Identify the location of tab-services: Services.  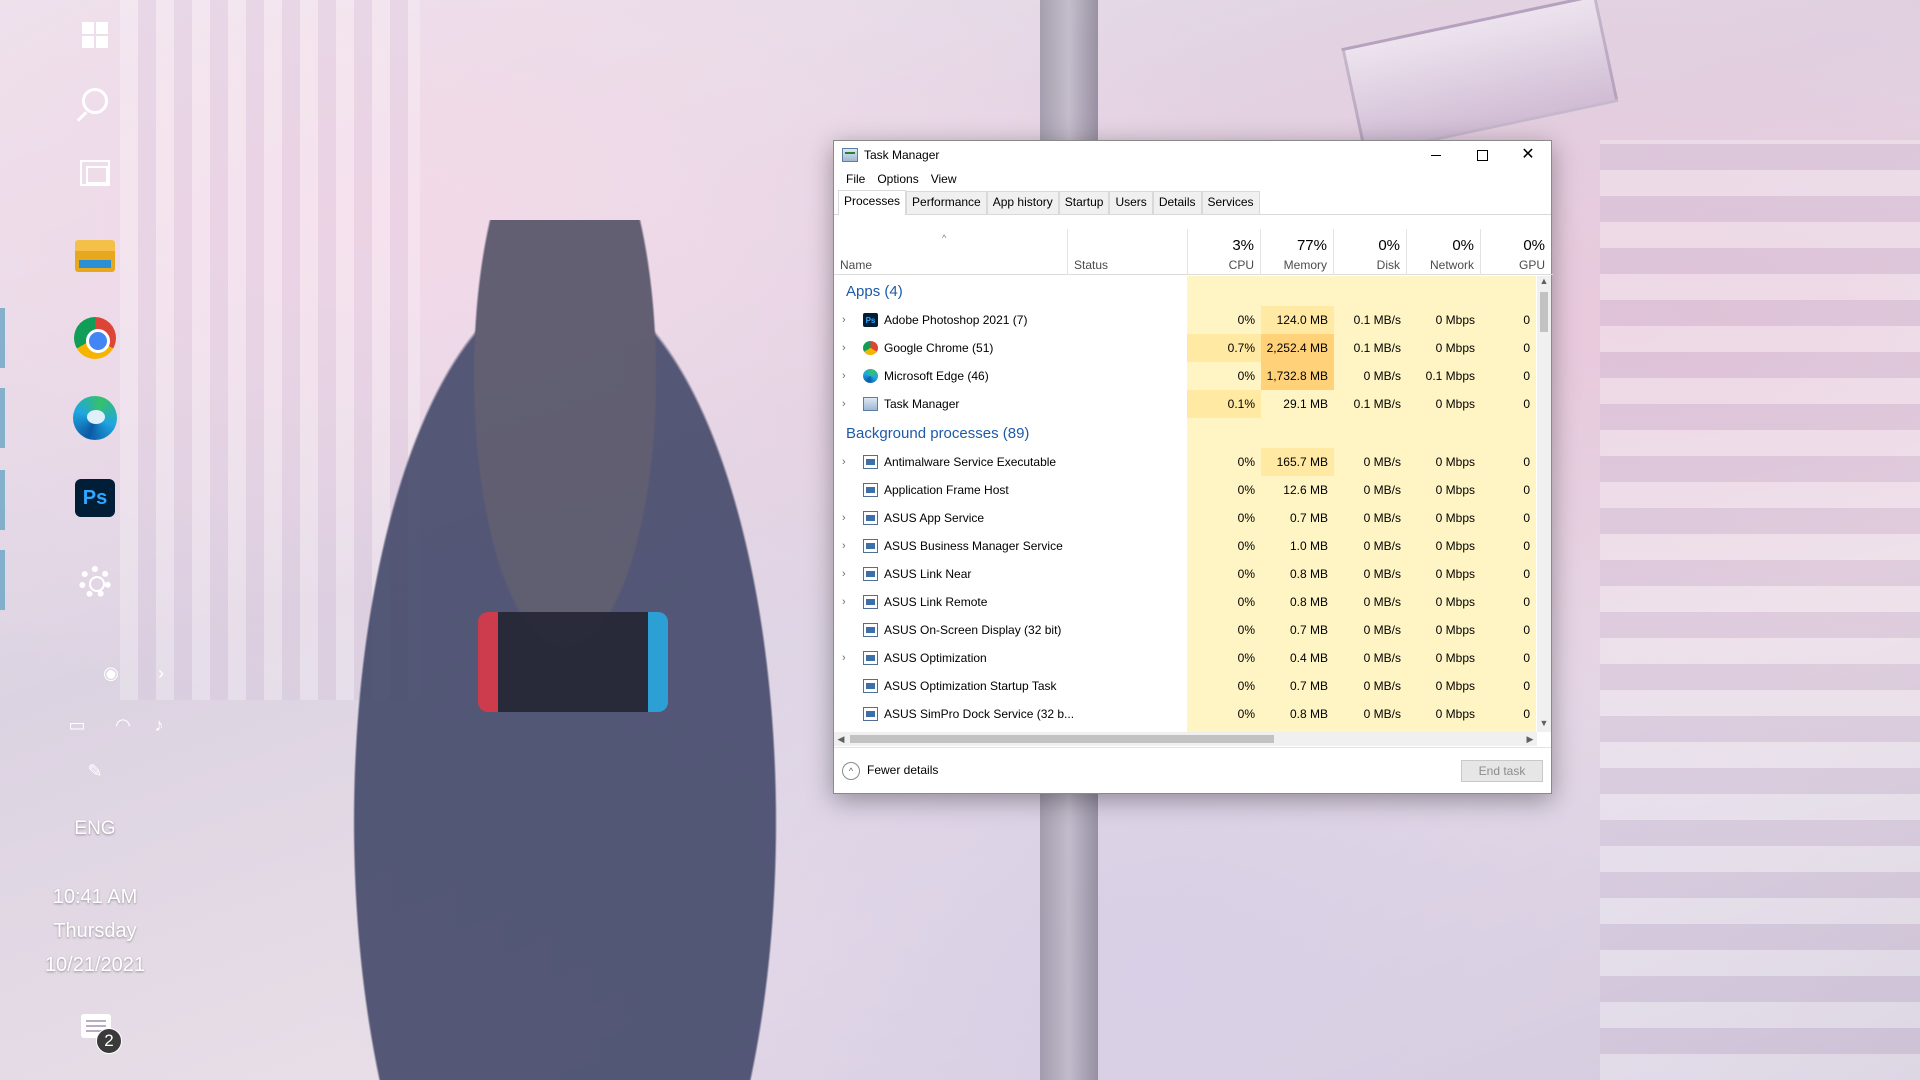
(1230, 202).